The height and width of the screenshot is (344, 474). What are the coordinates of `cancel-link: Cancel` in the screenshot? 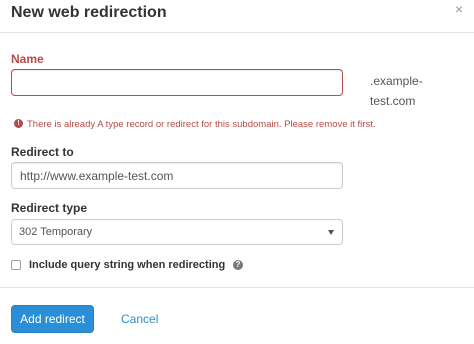 It's located at (139, 319).